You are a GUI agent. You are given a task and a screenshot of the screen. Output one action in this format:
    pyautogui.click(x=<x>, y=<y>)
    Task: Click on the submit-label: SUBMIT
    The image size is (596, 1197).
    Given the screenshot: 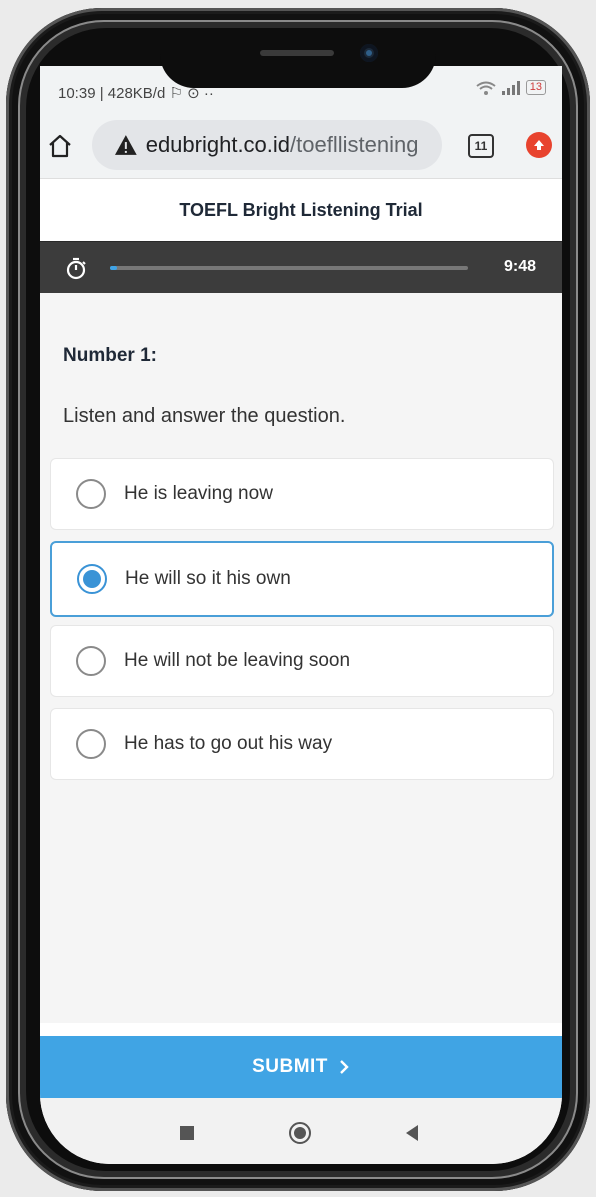 What is the action you would take?
    pyautogui.click(x=290, y=1066)
    